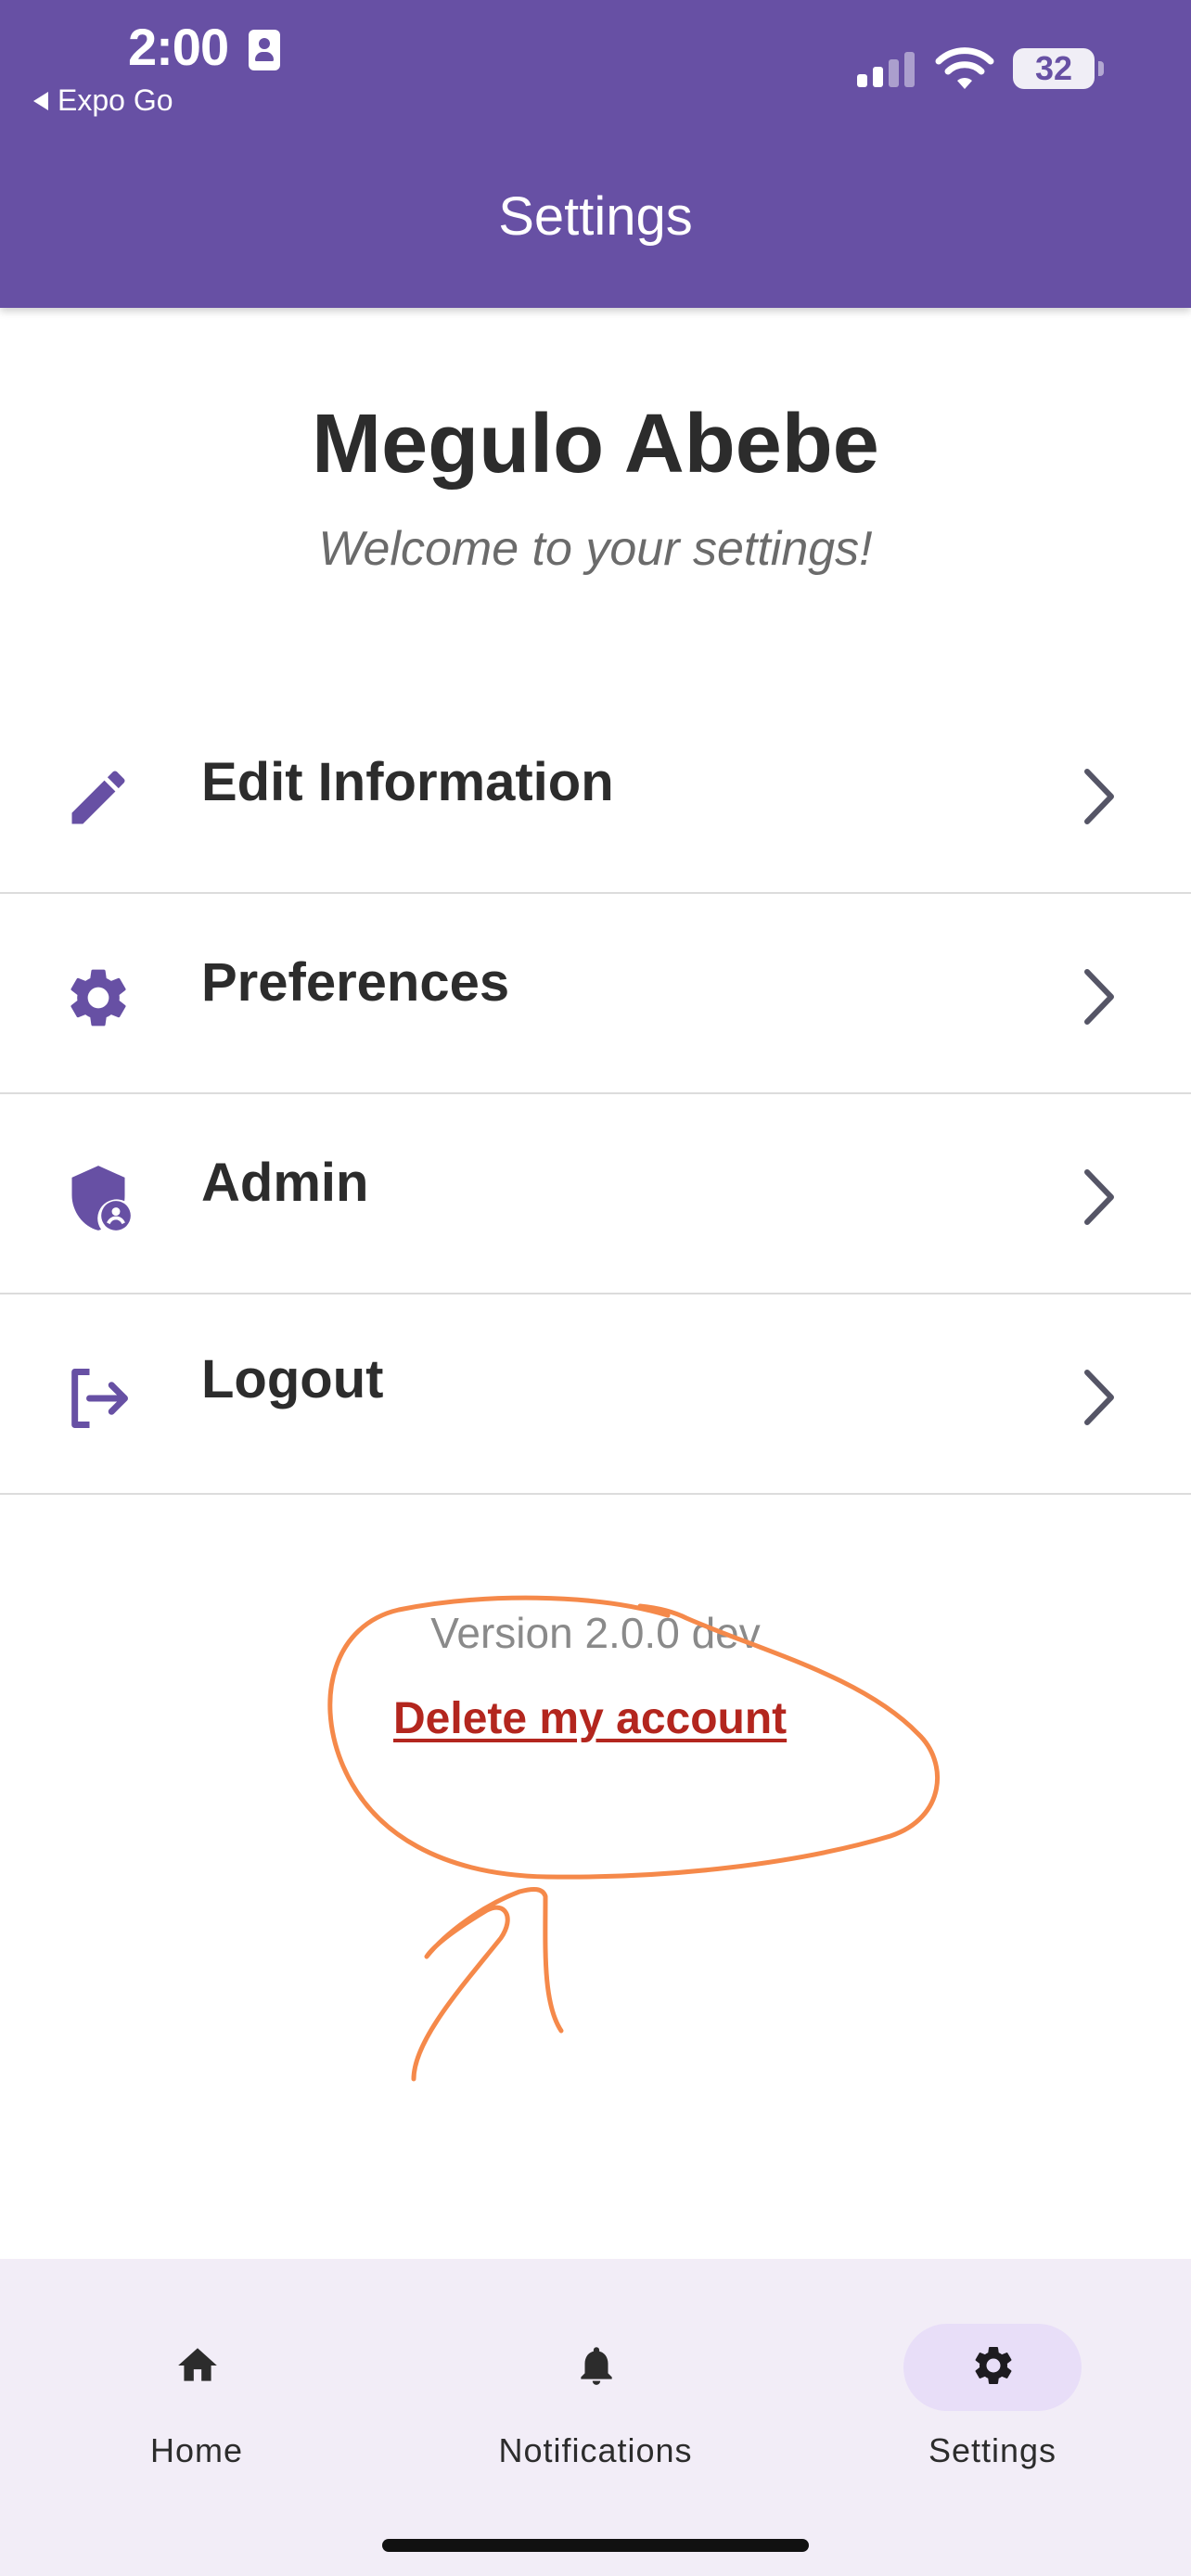  Describe the element at coordinates (595, 2450) in the screenshot. I see `tab-label: Notifications` at that location.